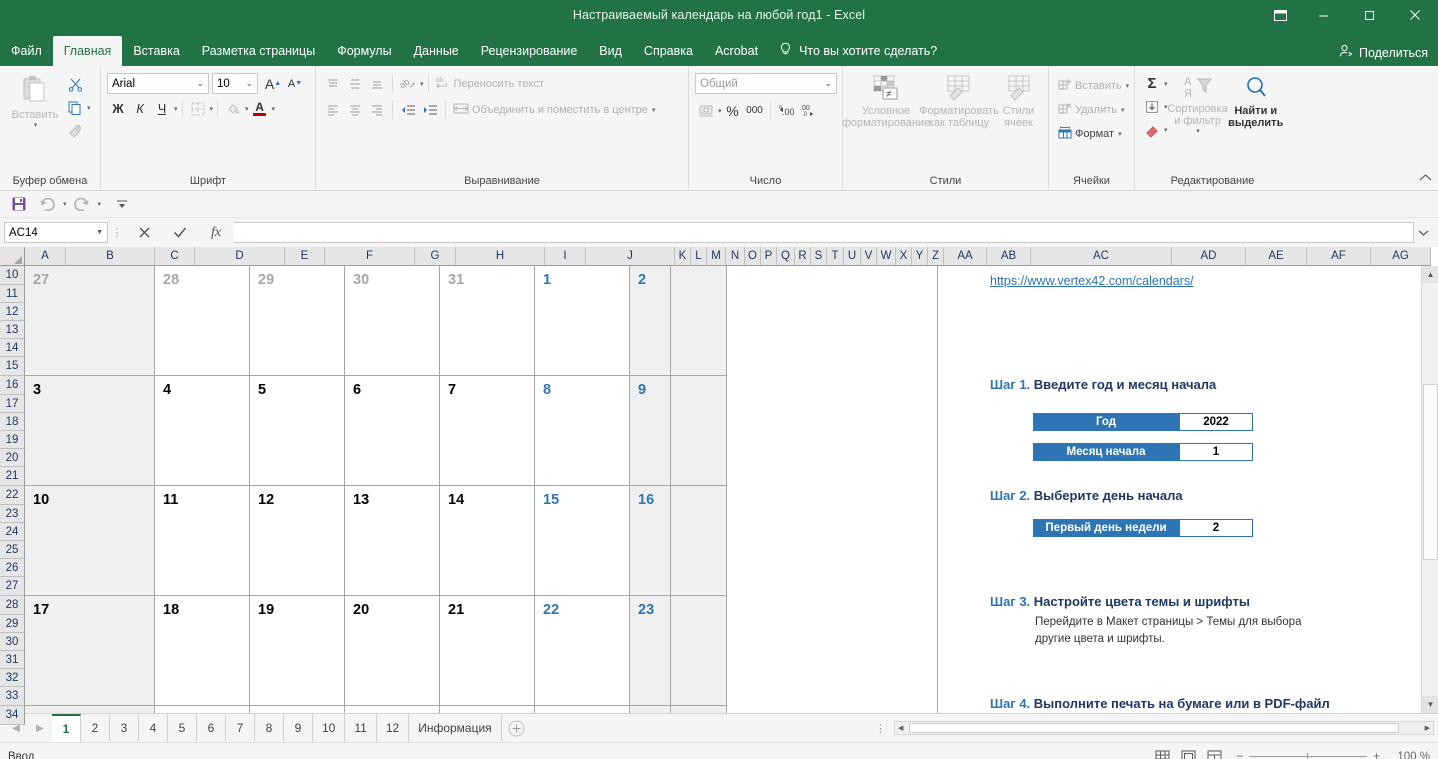 This screenshot has width=1438, height=759. Describe the element at coordinates (1240, 755) in the screenshot. I see `zoom-out-button: −` at that location.